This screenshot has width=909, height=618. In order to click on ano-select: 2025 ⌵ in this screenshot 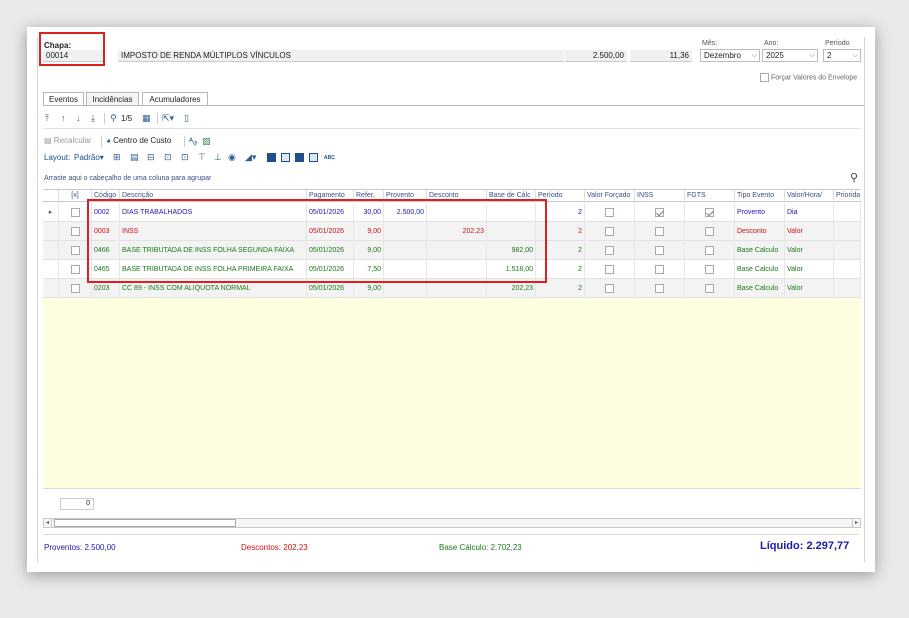, I will do `click(790, 55)`.